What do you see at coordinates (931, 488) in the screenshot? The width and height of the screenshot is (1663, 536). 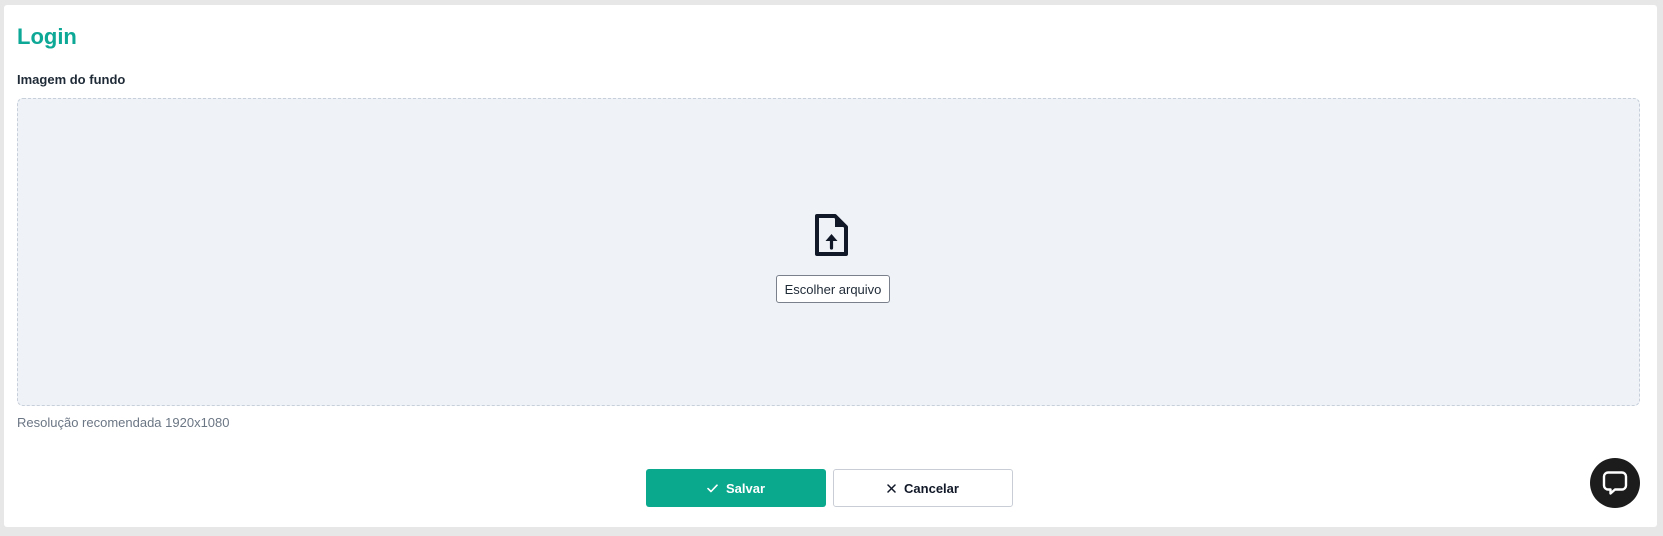 I see `cancel-button-label: Cancelar` at bounding box center [931, 488].